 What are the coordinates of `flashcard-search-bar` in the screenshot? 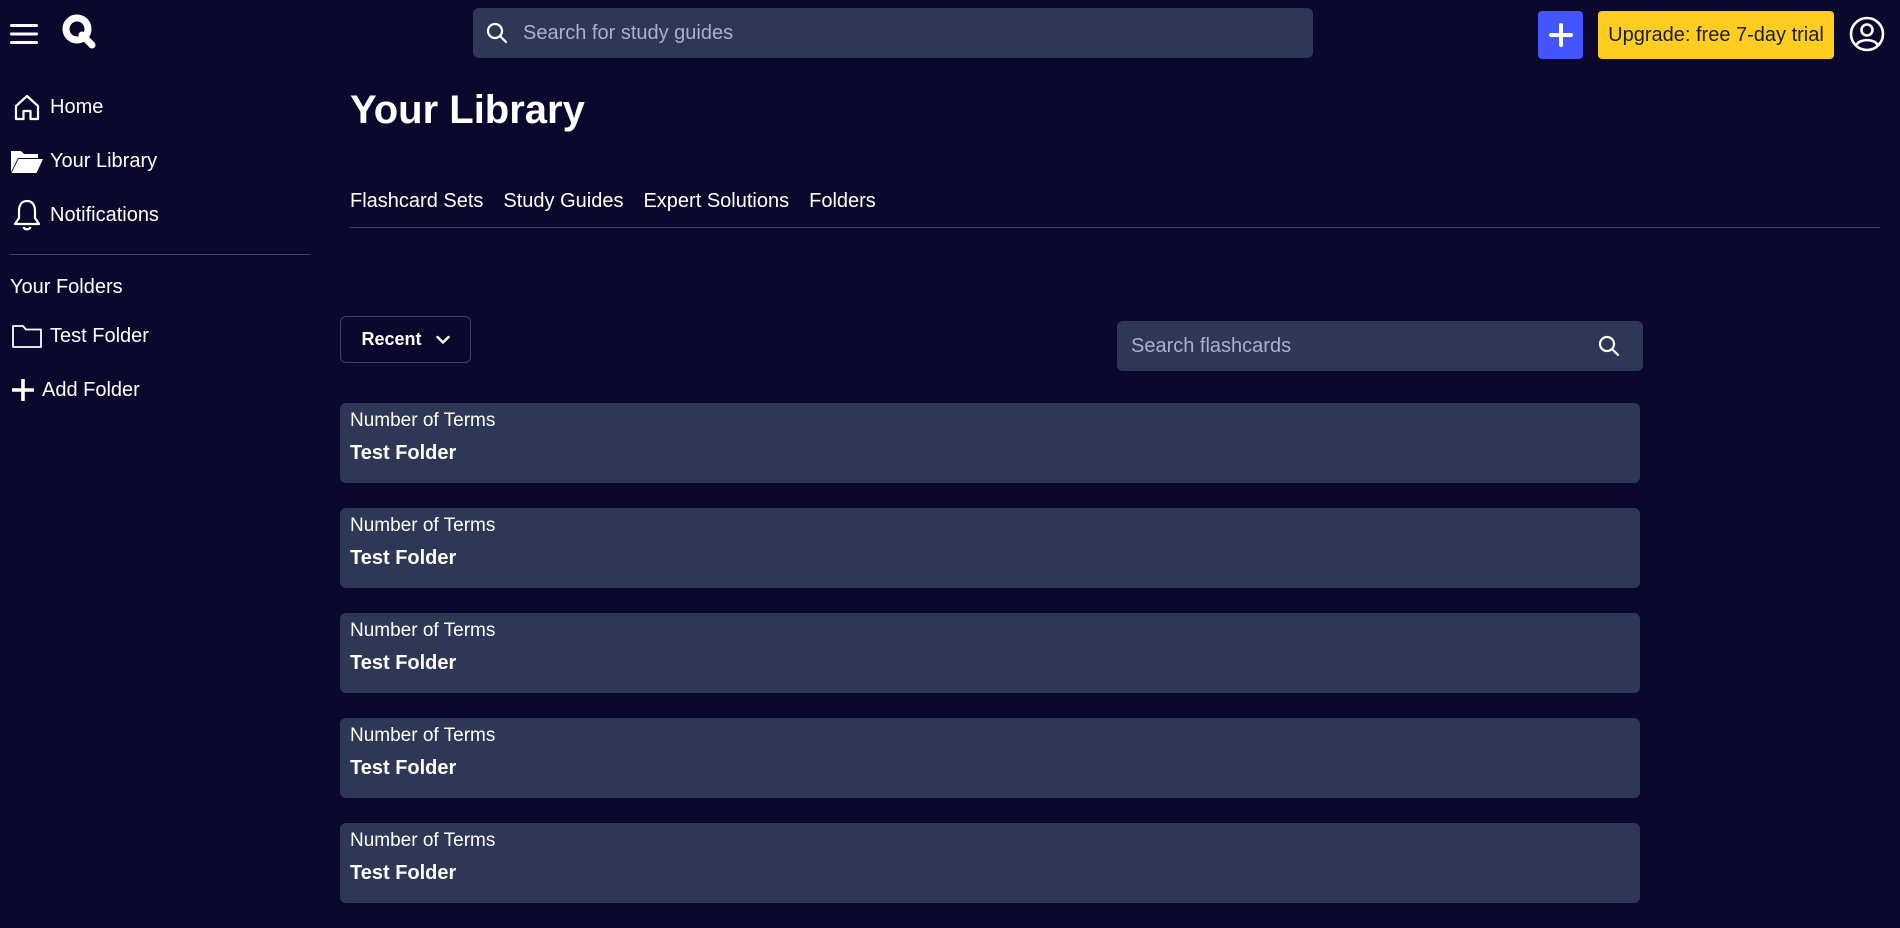 It's located at (1380, 346).